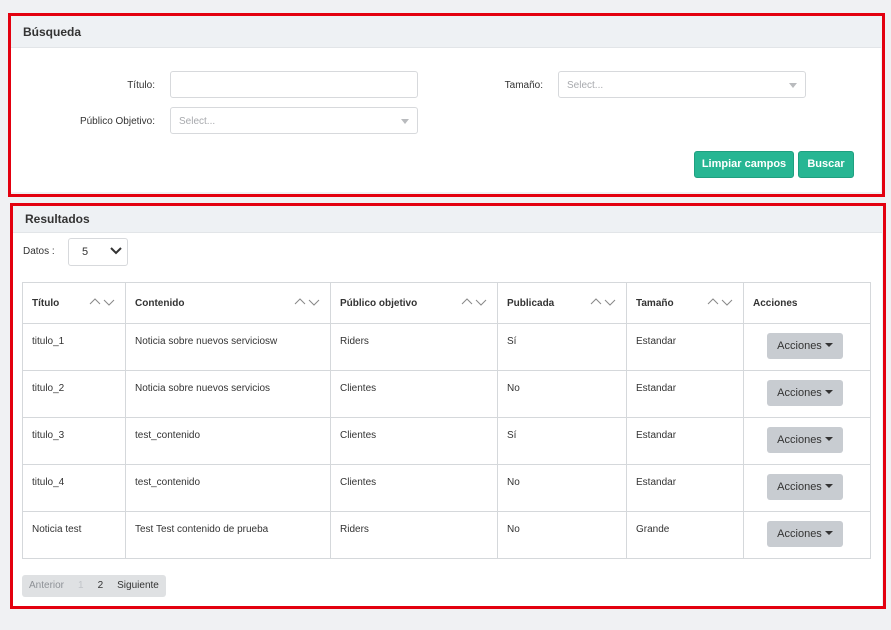  What do you see at coordinates (81, 586) in the screenshot?
I see `pagination-page-1: 1` at bounding box center [81, 586].